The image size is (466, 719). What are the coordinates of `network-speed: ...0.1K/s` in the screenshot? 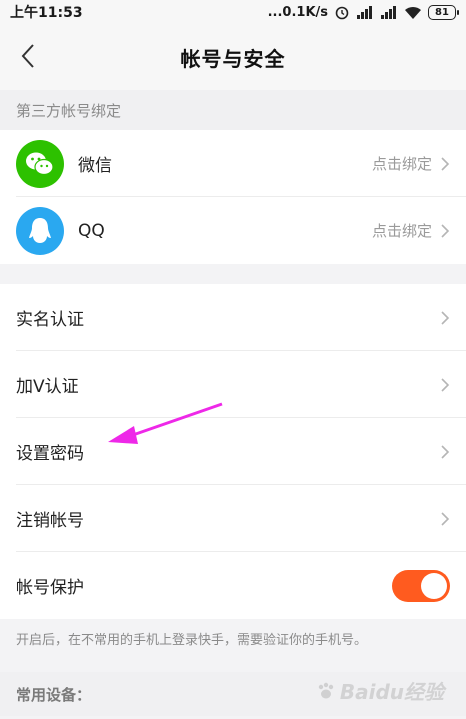 It's located at (297, 12).